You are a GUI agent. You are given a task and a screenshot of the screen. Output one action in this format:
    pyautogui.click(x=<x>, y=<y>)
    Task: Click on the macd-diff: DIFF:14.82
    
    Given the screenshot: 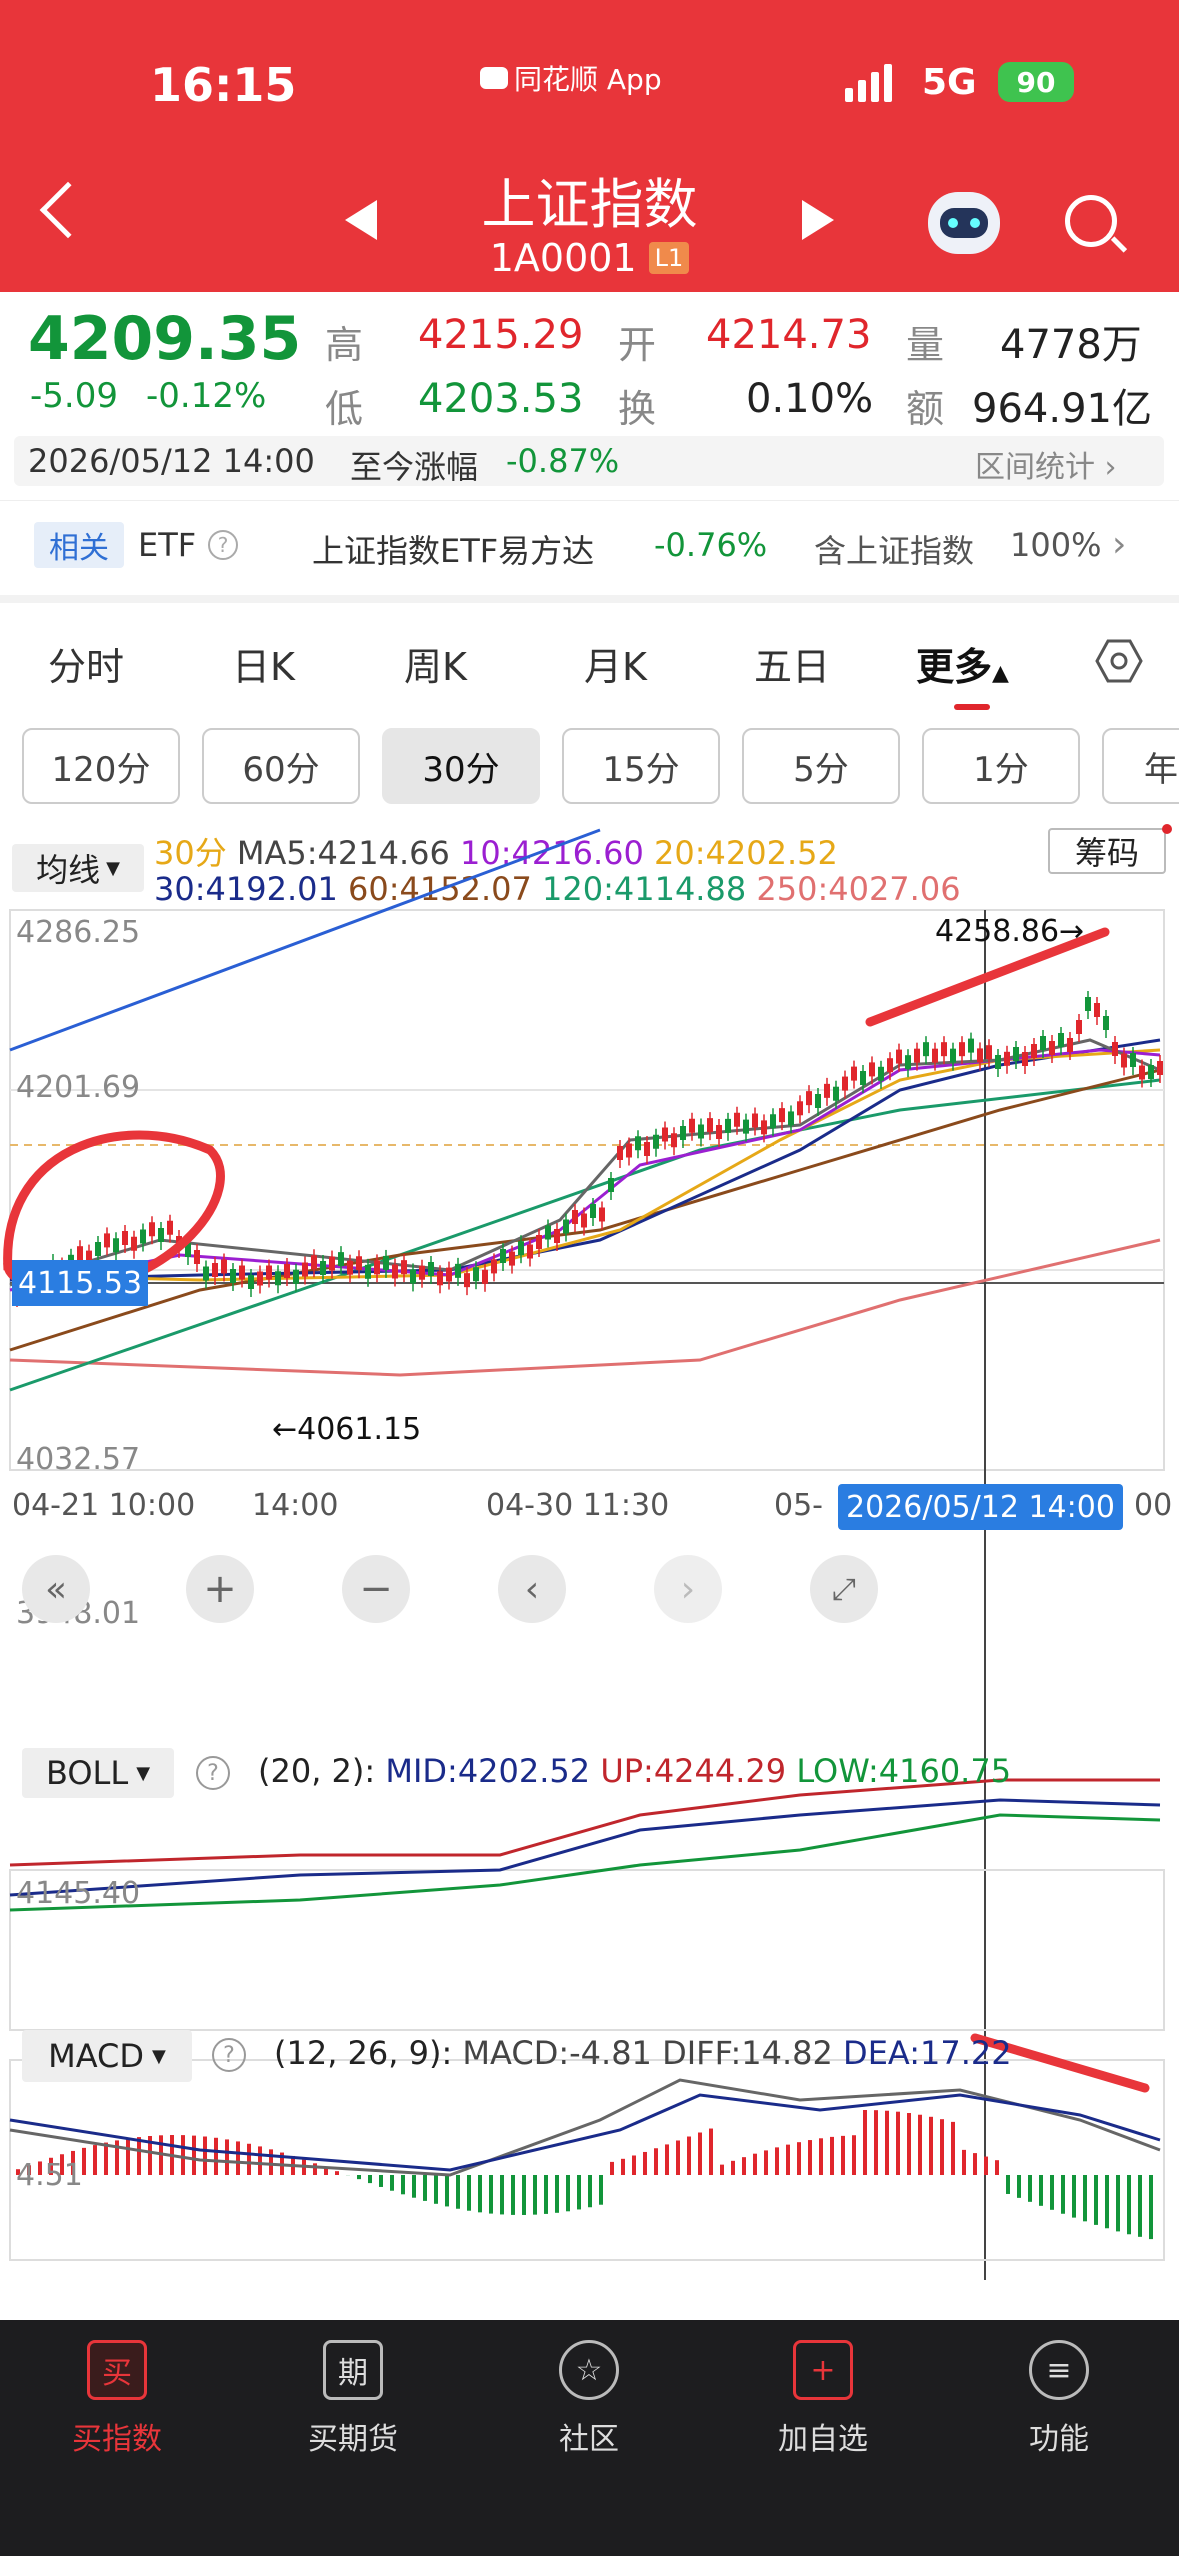 What is the action you would take?
    pyautogui.click(x=747, y=2053)
    